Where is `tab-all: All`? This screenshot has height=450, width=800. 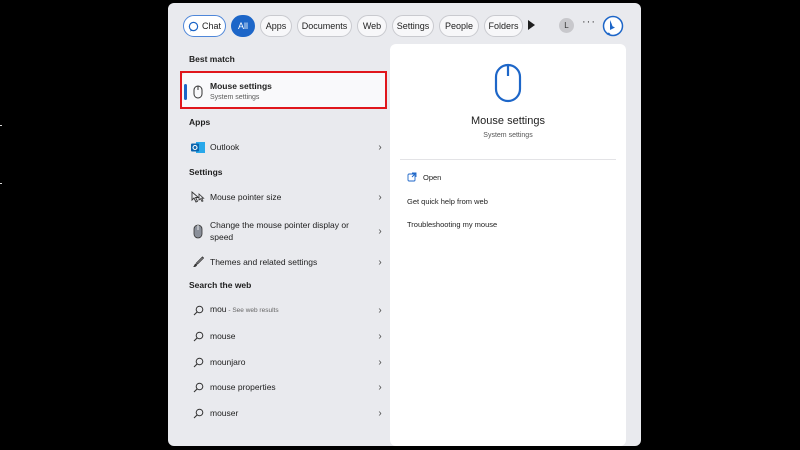
tab-all: All is located at coordinates (243, 26).